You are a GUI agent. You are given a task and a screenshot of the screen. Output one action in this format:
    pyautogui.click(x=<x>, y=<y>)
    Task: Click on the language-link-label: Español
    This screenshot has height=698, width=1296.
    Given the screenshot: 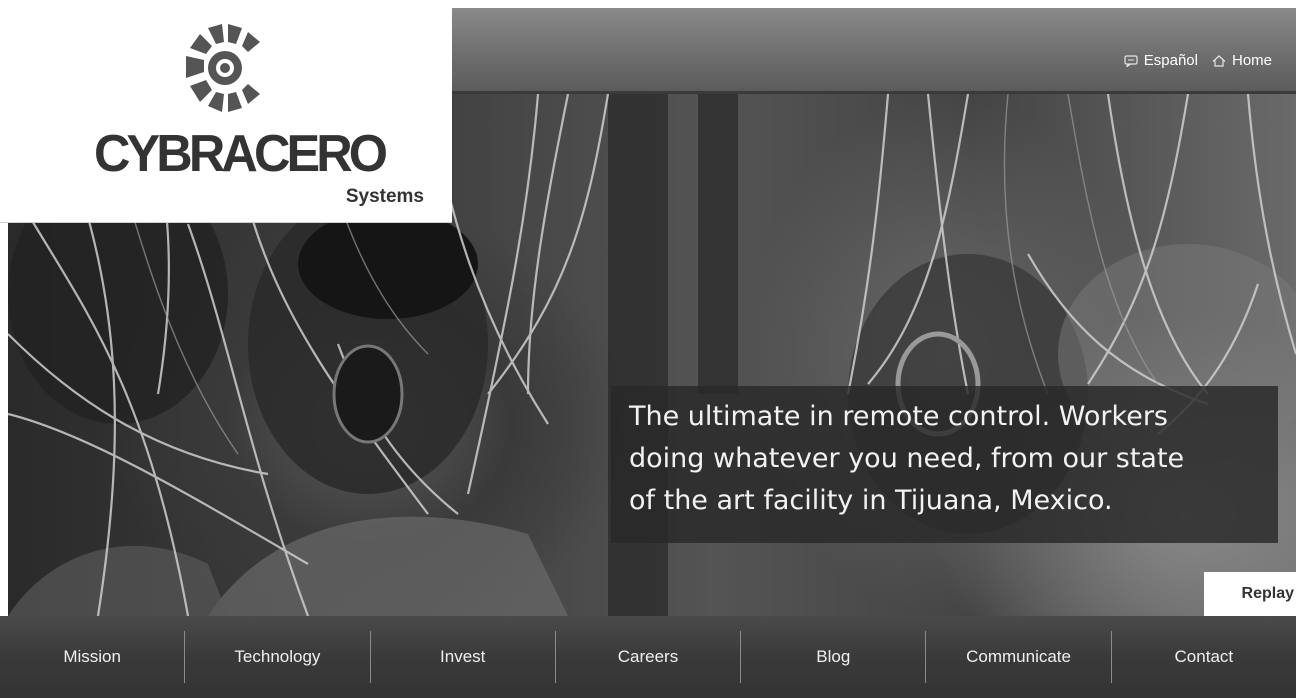 What is the action you would take?
    pyautogui.click(x=1170, y=60)
    